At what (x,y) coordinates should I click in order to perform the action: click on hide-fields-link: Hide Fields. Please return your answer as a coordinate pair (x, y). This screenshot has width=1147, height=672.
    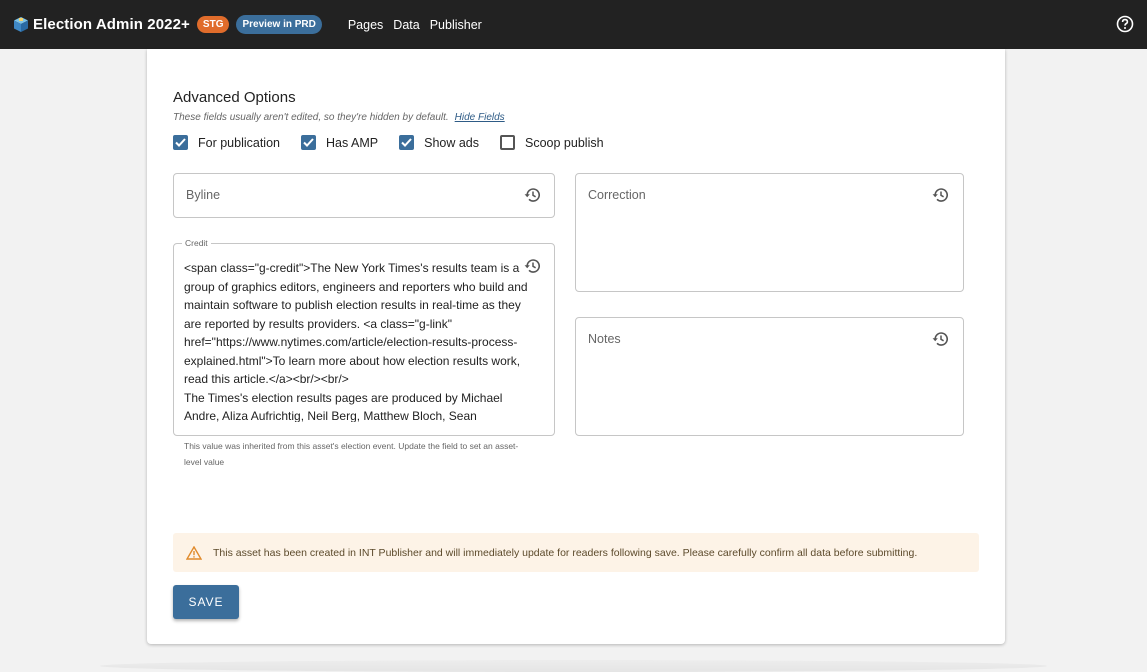
    Looking at the image, I should click on (480, 117).